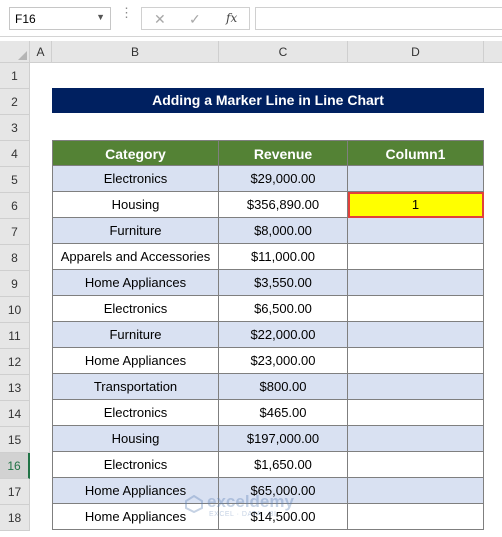 This screenshot has width=502, height=537. I want to click on cell-revenue: $465.00, so click(283, 413).